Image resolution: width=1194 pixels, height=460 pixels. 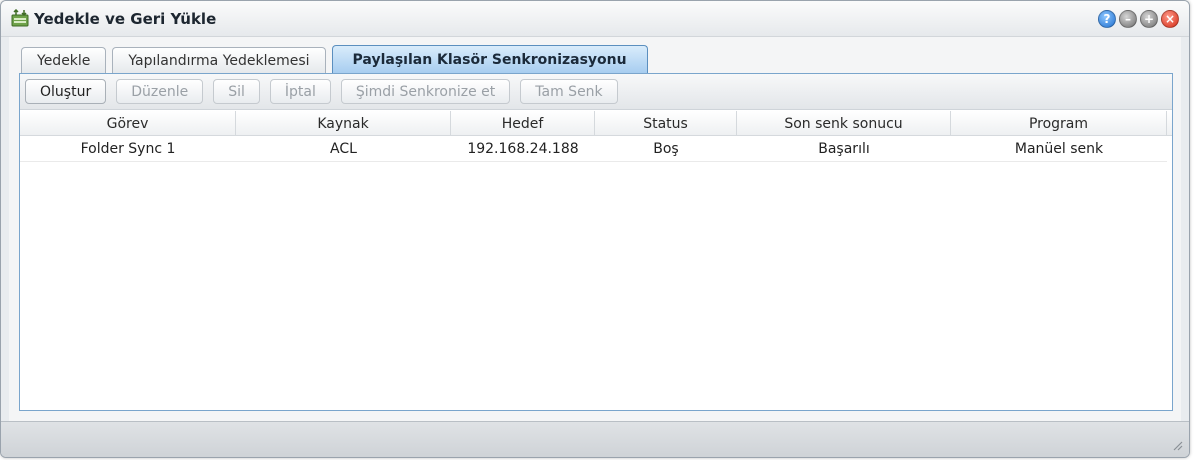 I want to click on resize-grip-icon, so click(x=1177, y=445).